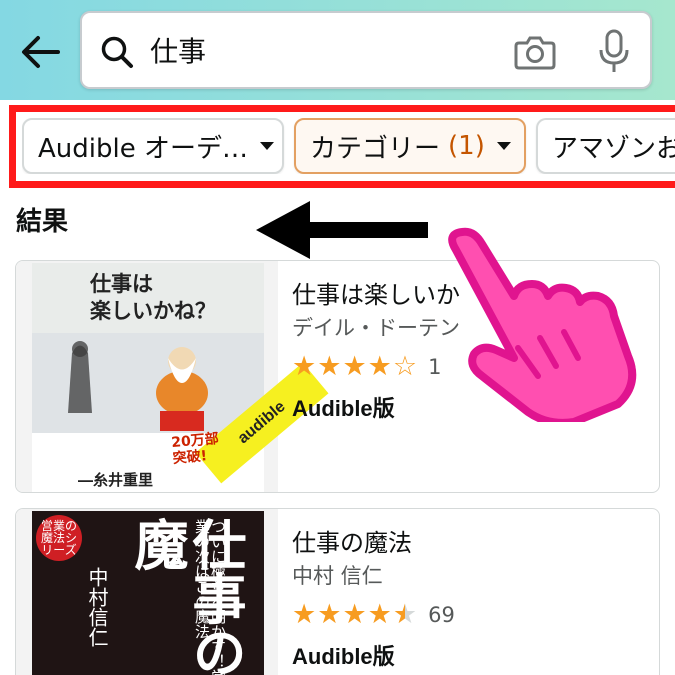 Image resolution: width=675 pixels, height=675 pixels. I want to click on cover-title-line: 仕事は, so click(121, 284).